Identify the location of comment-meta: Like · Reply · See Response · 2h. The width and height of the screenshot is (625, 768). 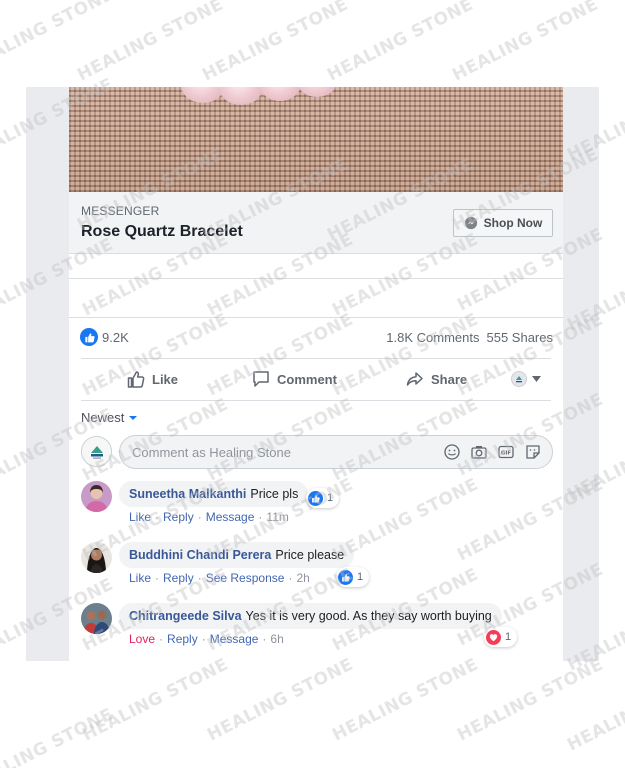
(219, 578).